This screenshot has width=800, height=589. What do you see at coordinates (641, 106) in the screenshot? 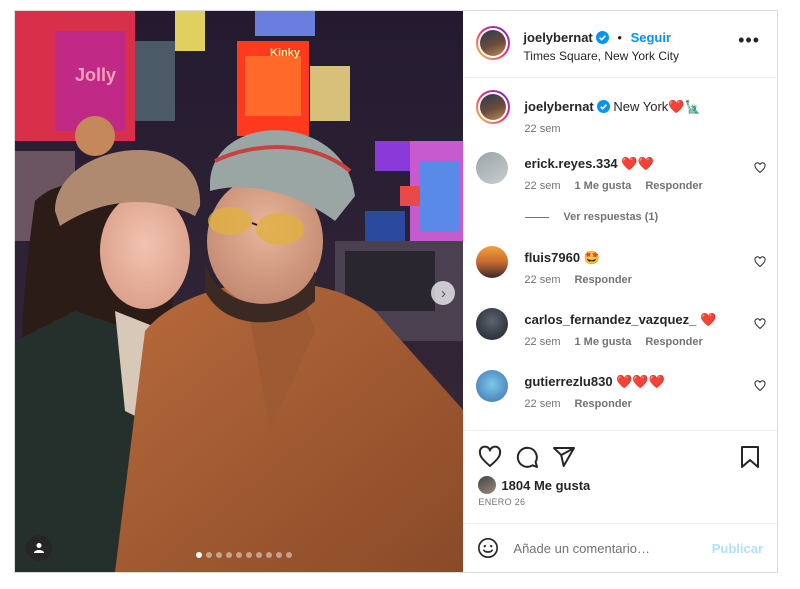
I see `caption-text: New York` at bounding box center [641, 106].